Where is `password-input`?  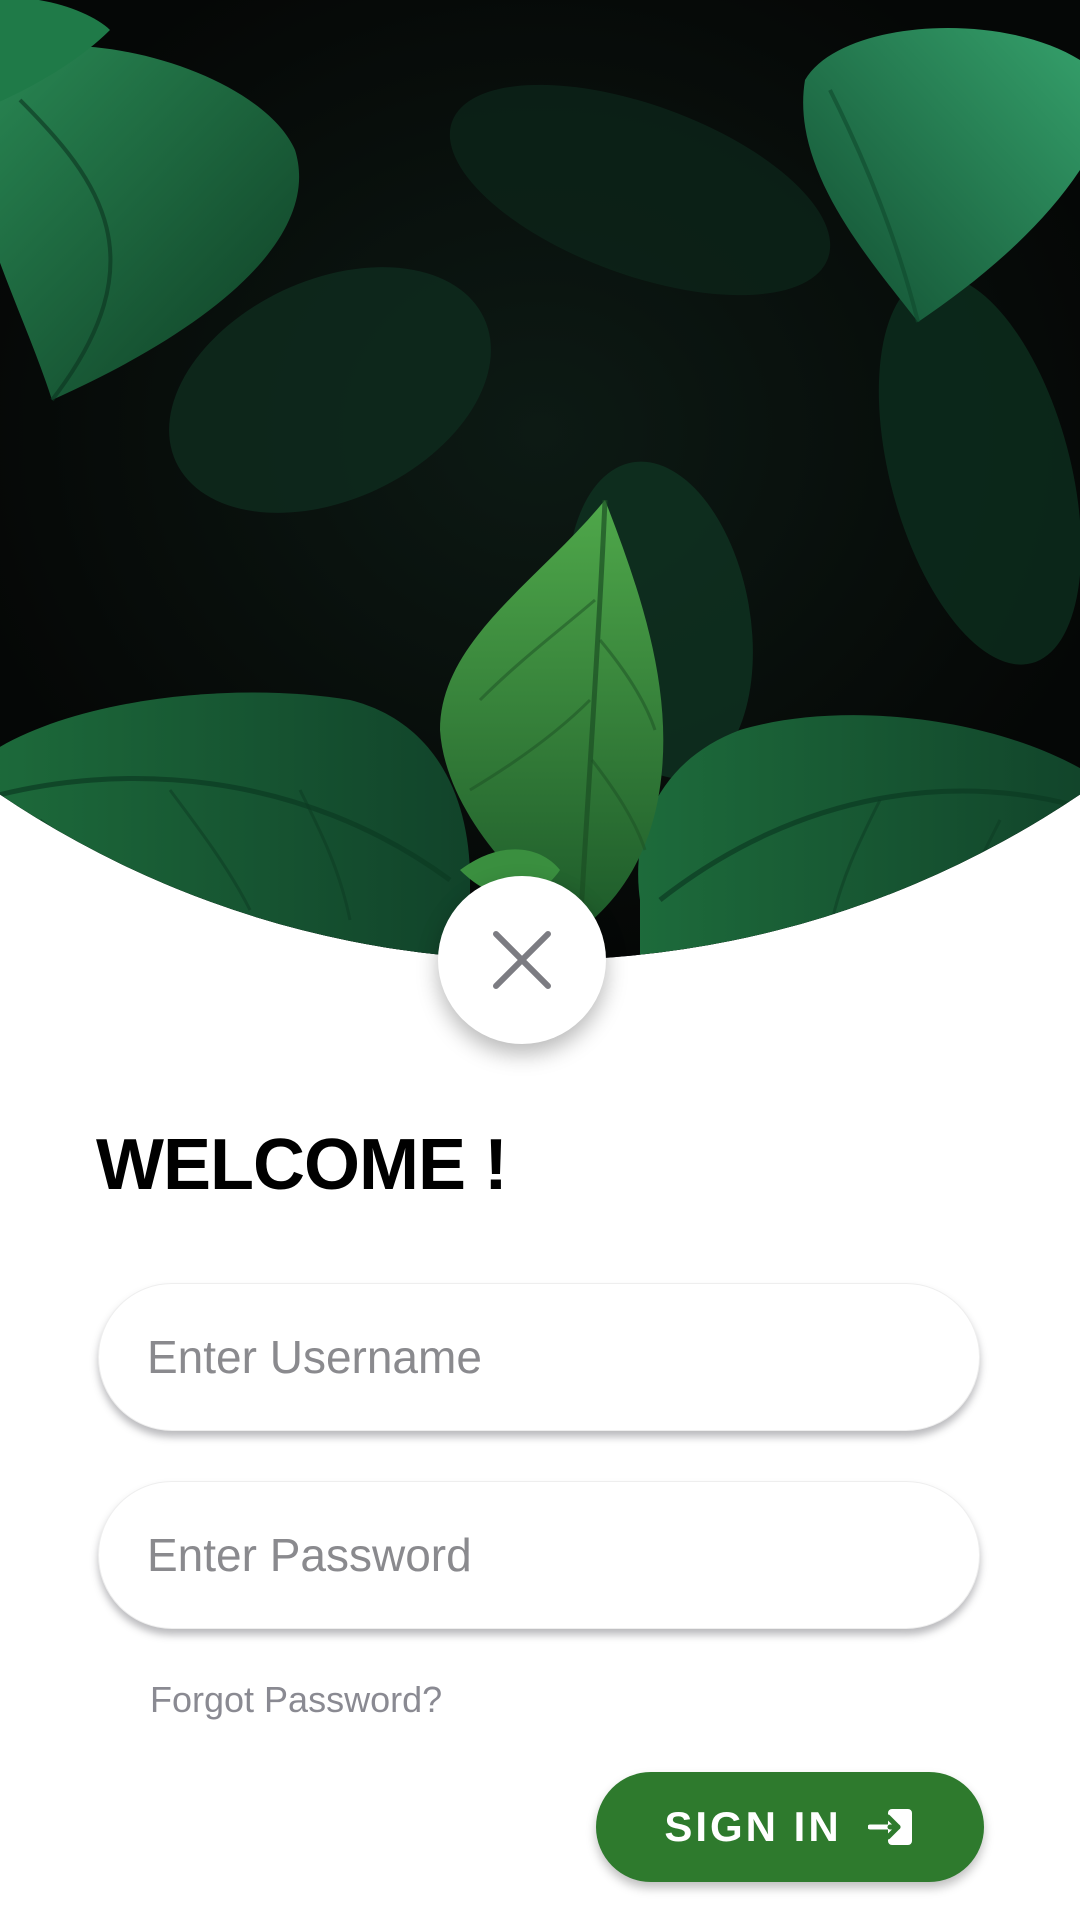 password-input is located at coordinates (539, 1555).